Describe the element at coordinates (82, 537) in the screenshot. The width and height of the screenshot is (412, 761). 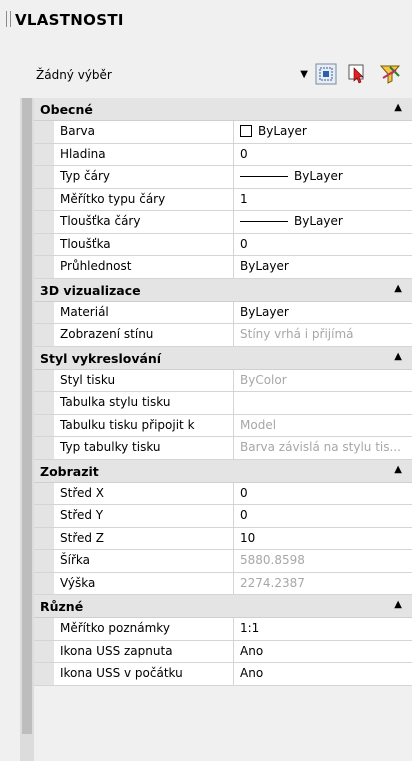
I see `property-label: Střed Z` at that location.